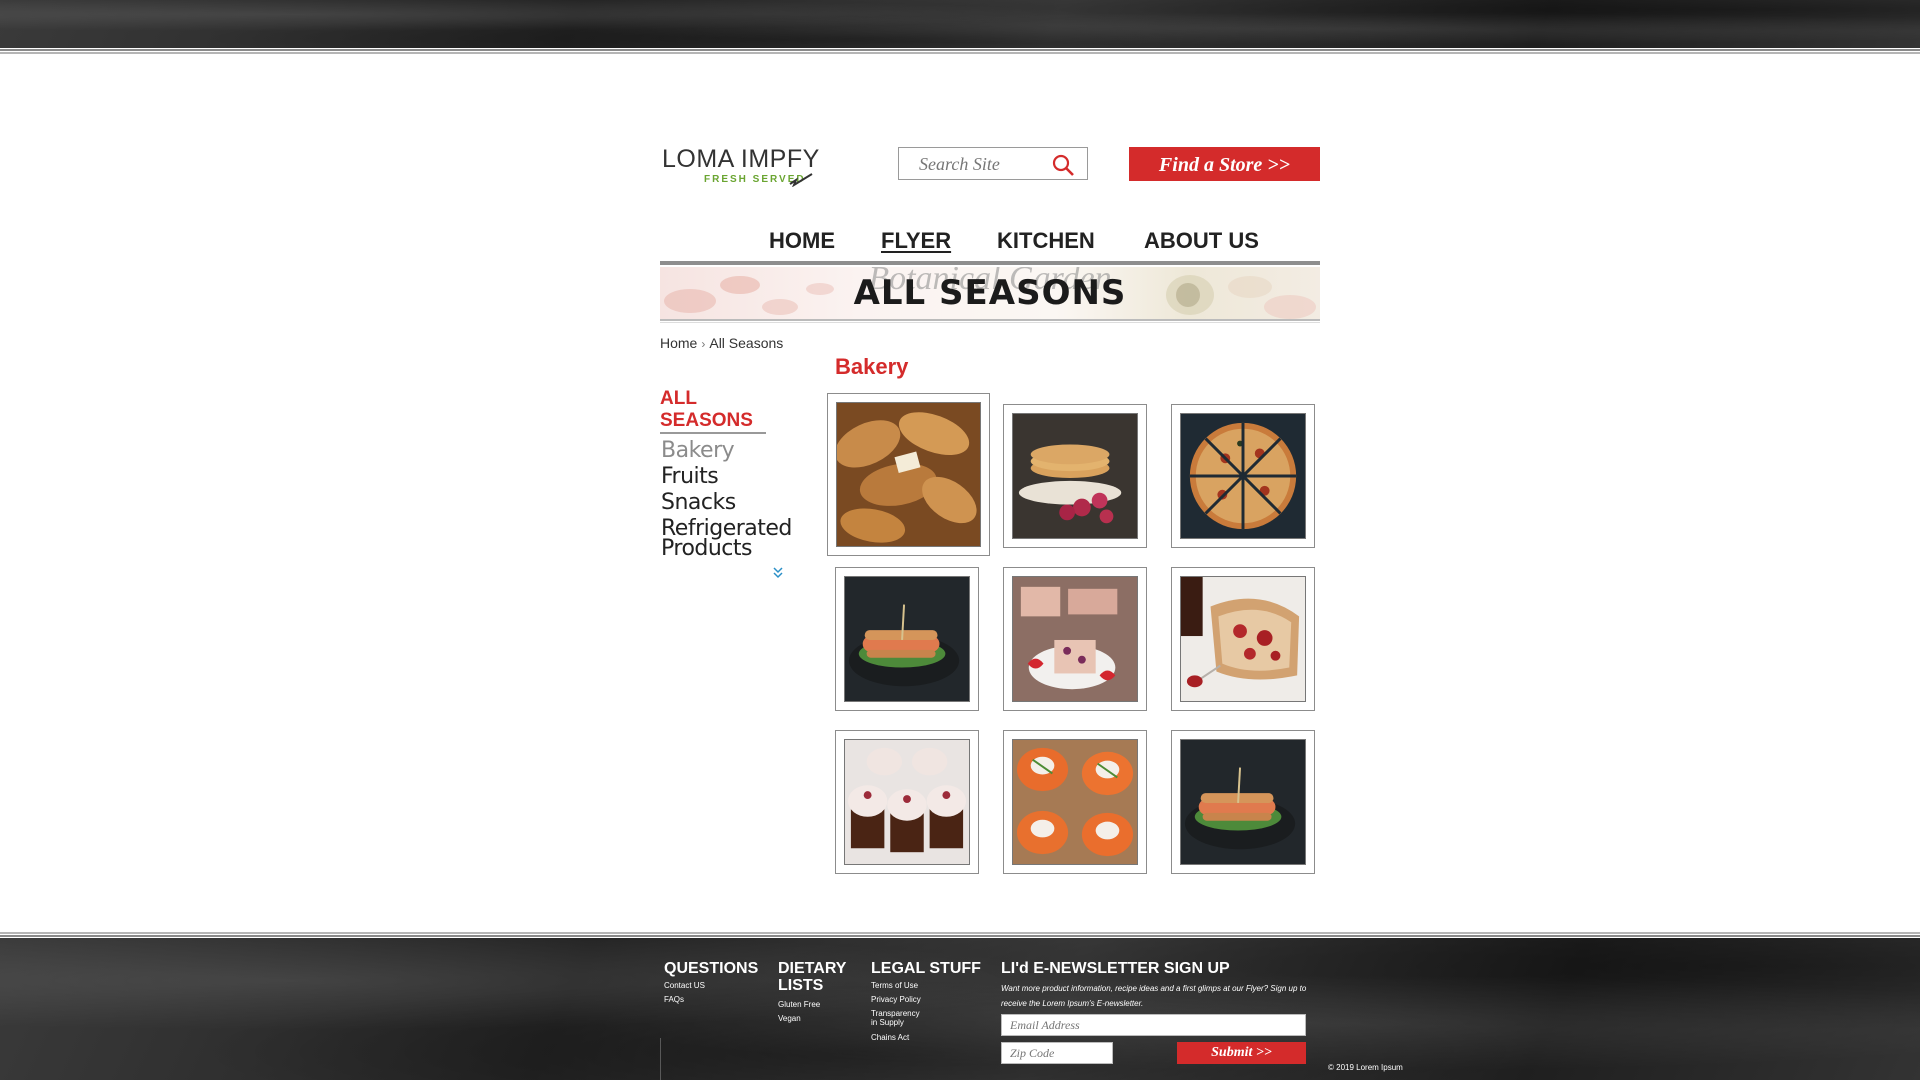  I want to click on footer-questions-title: QUESTIONS, so click(711, 968).